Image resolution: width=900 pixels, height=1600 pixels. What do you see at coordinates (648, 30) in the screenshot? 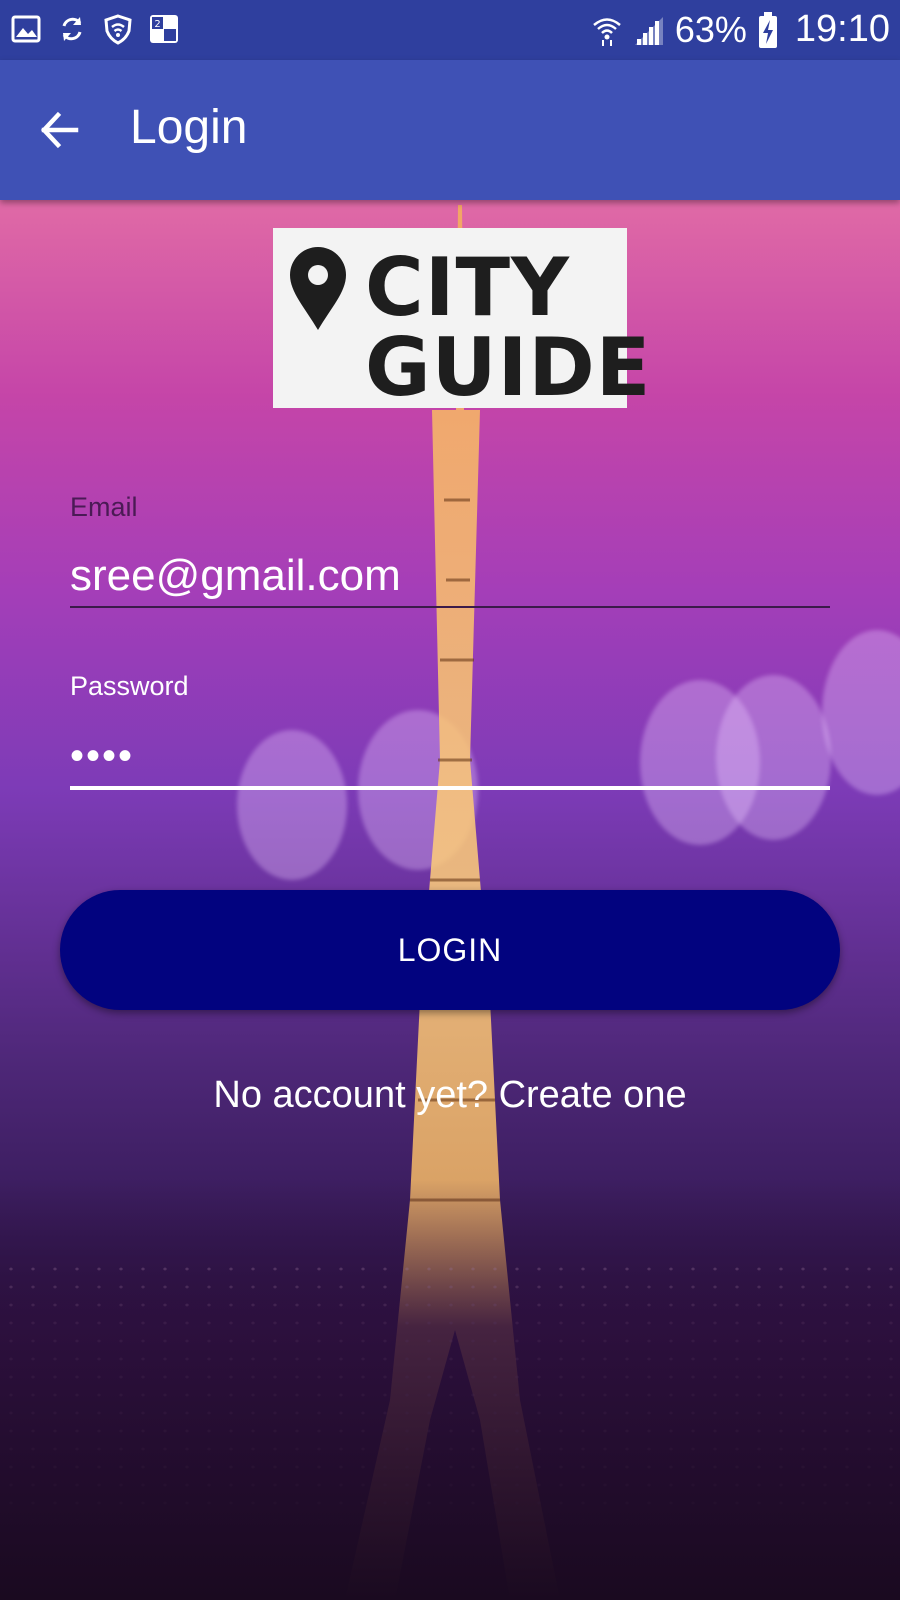
I see `signal-icon` at bounding box center [648, 30].